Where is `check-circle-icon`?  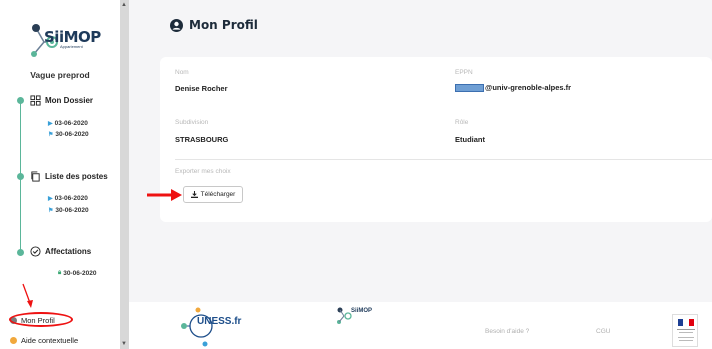 check-circle-icon is located at coordinates (35, 251).